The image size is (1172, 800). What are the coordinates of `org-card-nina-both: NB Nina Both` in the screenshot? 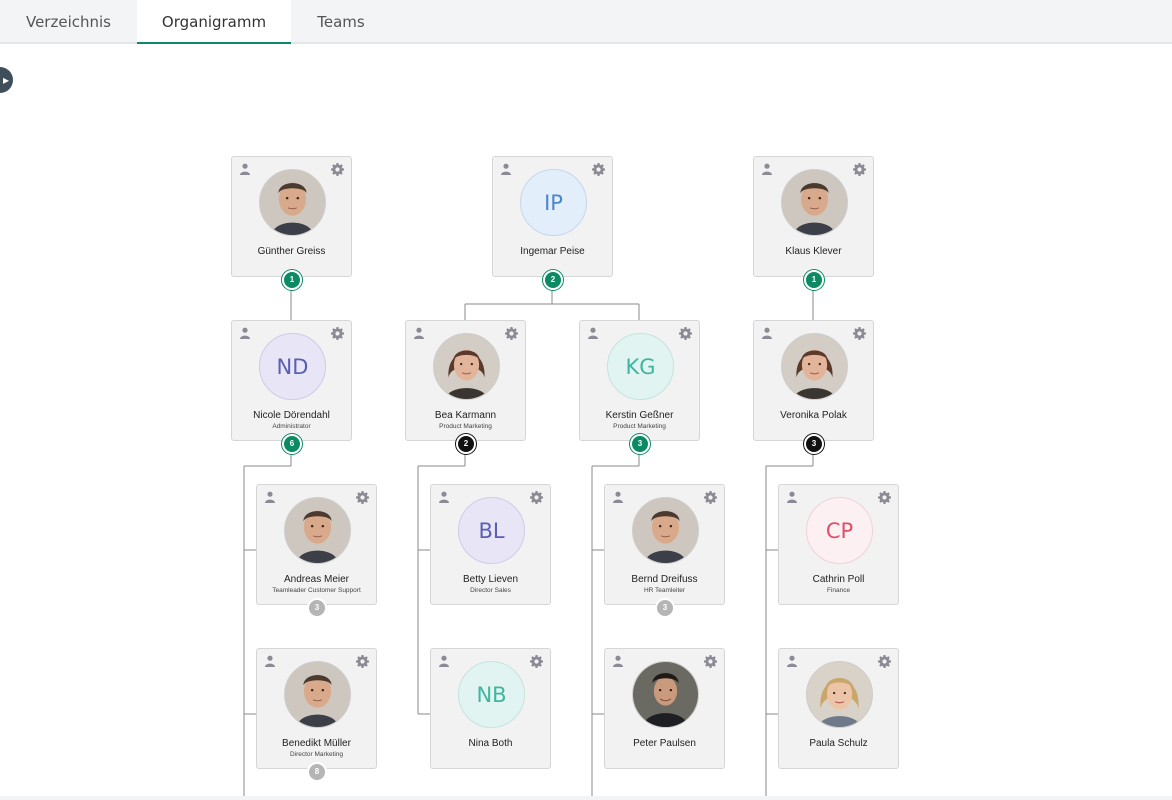 It's located at (490, 708).